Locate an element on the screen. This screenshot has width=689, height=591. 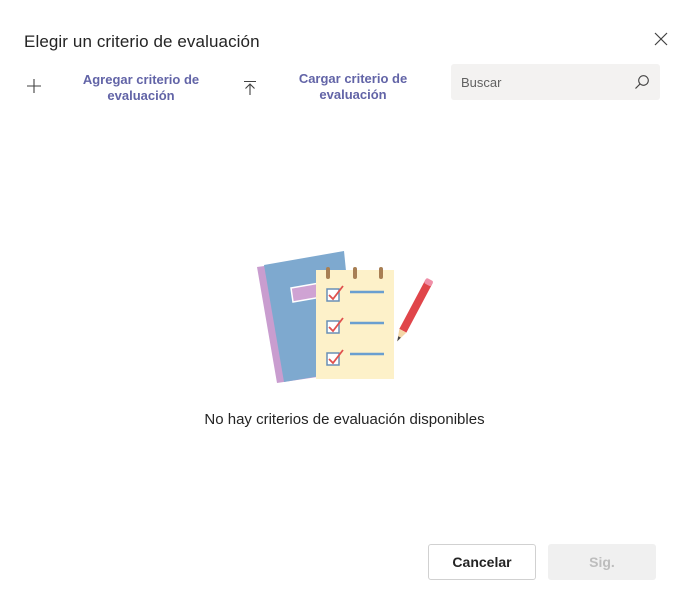
add-rubric-label: Agregar criterio de evaluación is located at coordinates (141, 87).